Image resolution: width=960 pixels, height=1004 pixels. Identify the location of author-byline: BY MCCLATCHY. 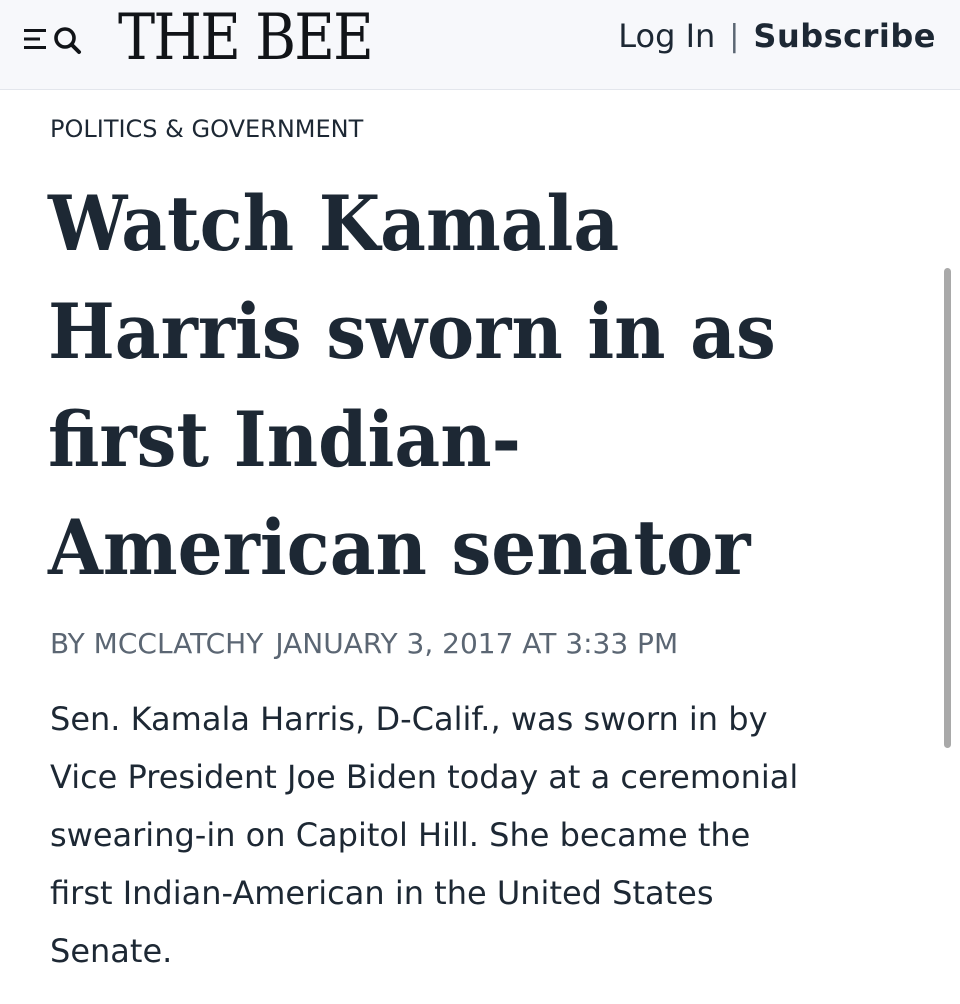
(157, 643).